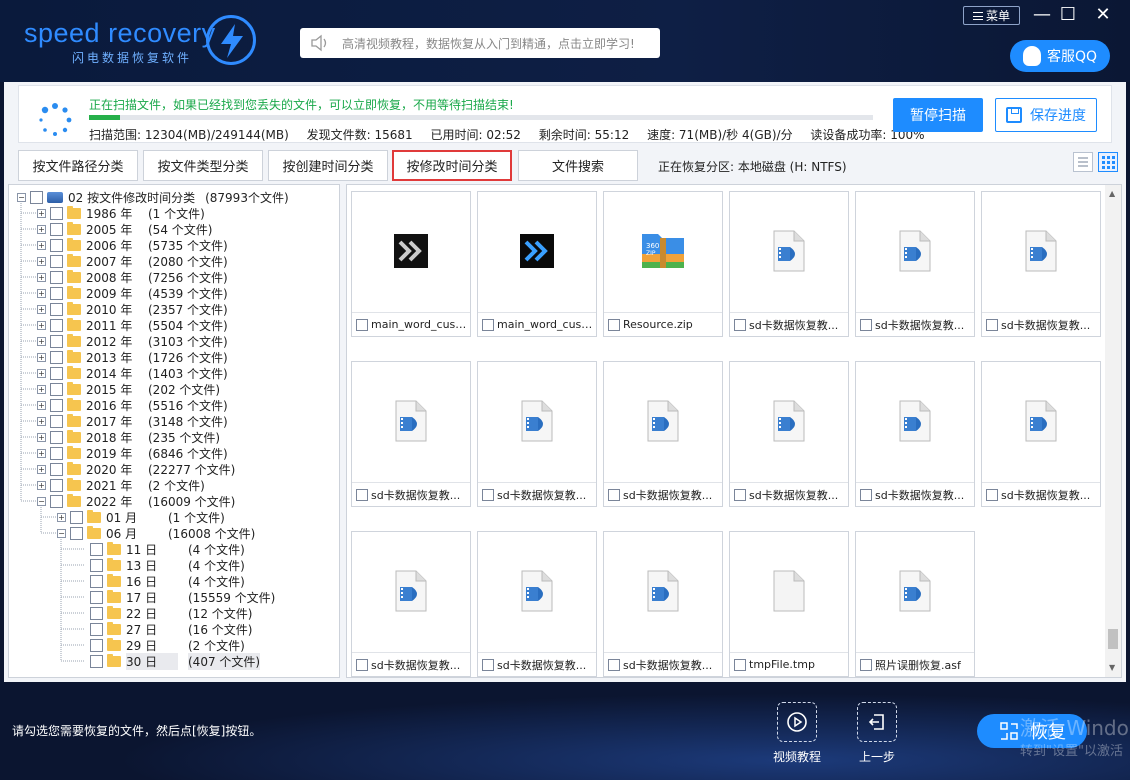 Image resolution: width=1130 pixels, height=780 pixels. What do you see at coordinates (1112, 193) in the screenshot?
I see `scroll-up-icon: ▲` at bounding box center [1112, 193].